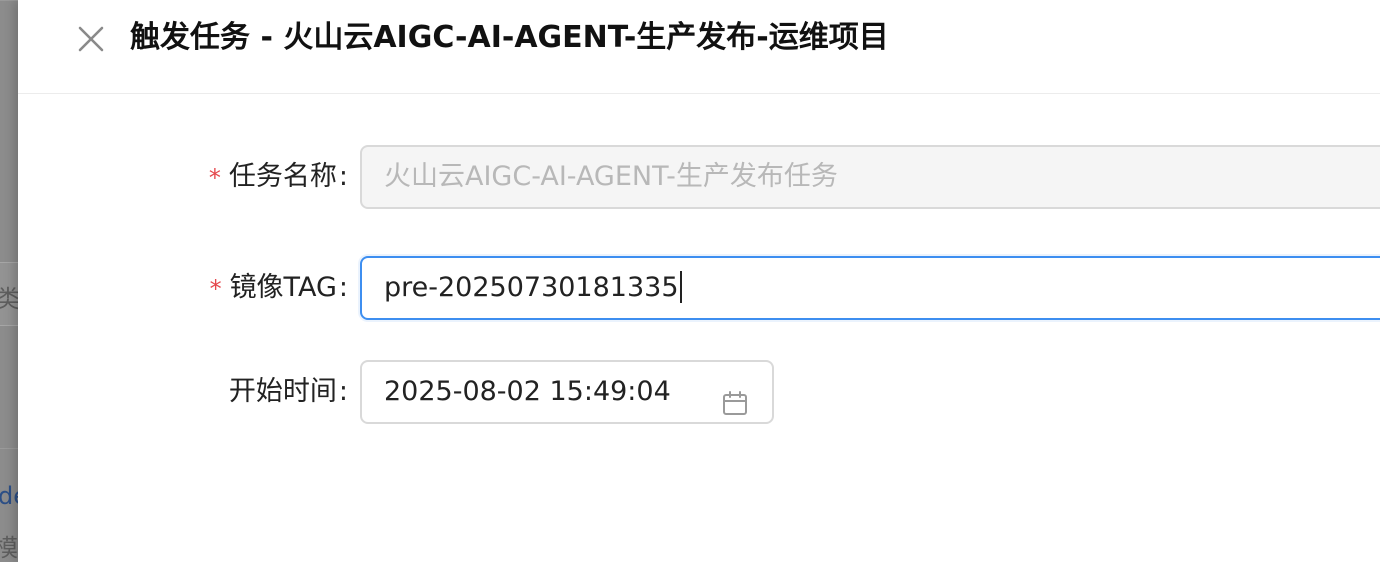  I want to click on task-name-value: 火山云AIGC-AI-AGENT-生产发布任务, so click(611, 176).